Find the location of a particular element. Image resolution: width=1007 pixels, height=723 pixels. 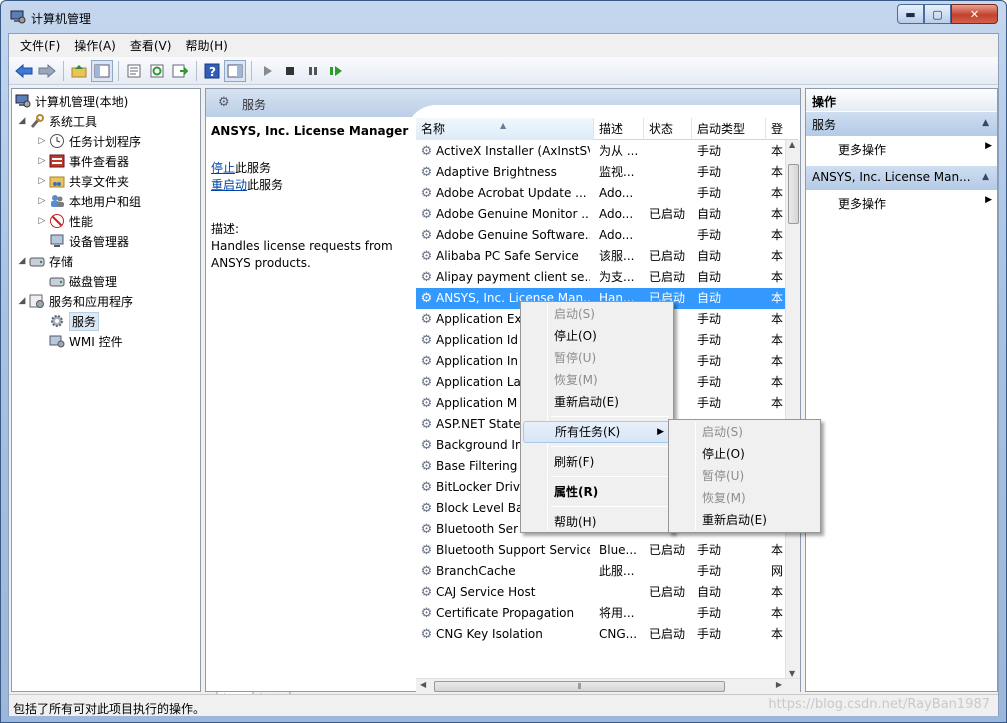

menu-item-pause: 暂停(U) is located at coordinates (597, 358).